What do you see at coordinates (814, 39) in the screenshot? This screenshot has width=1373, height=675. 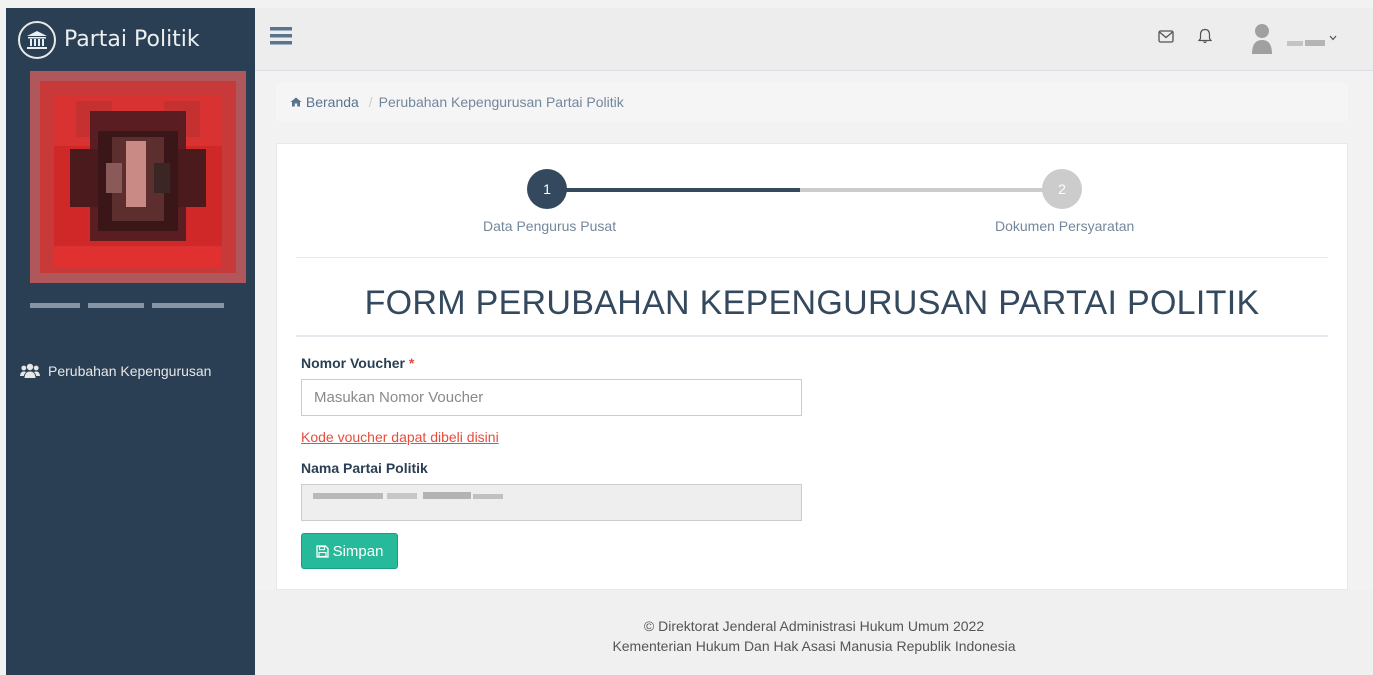 I see `top-navbar` at bounding box center [814, 39].